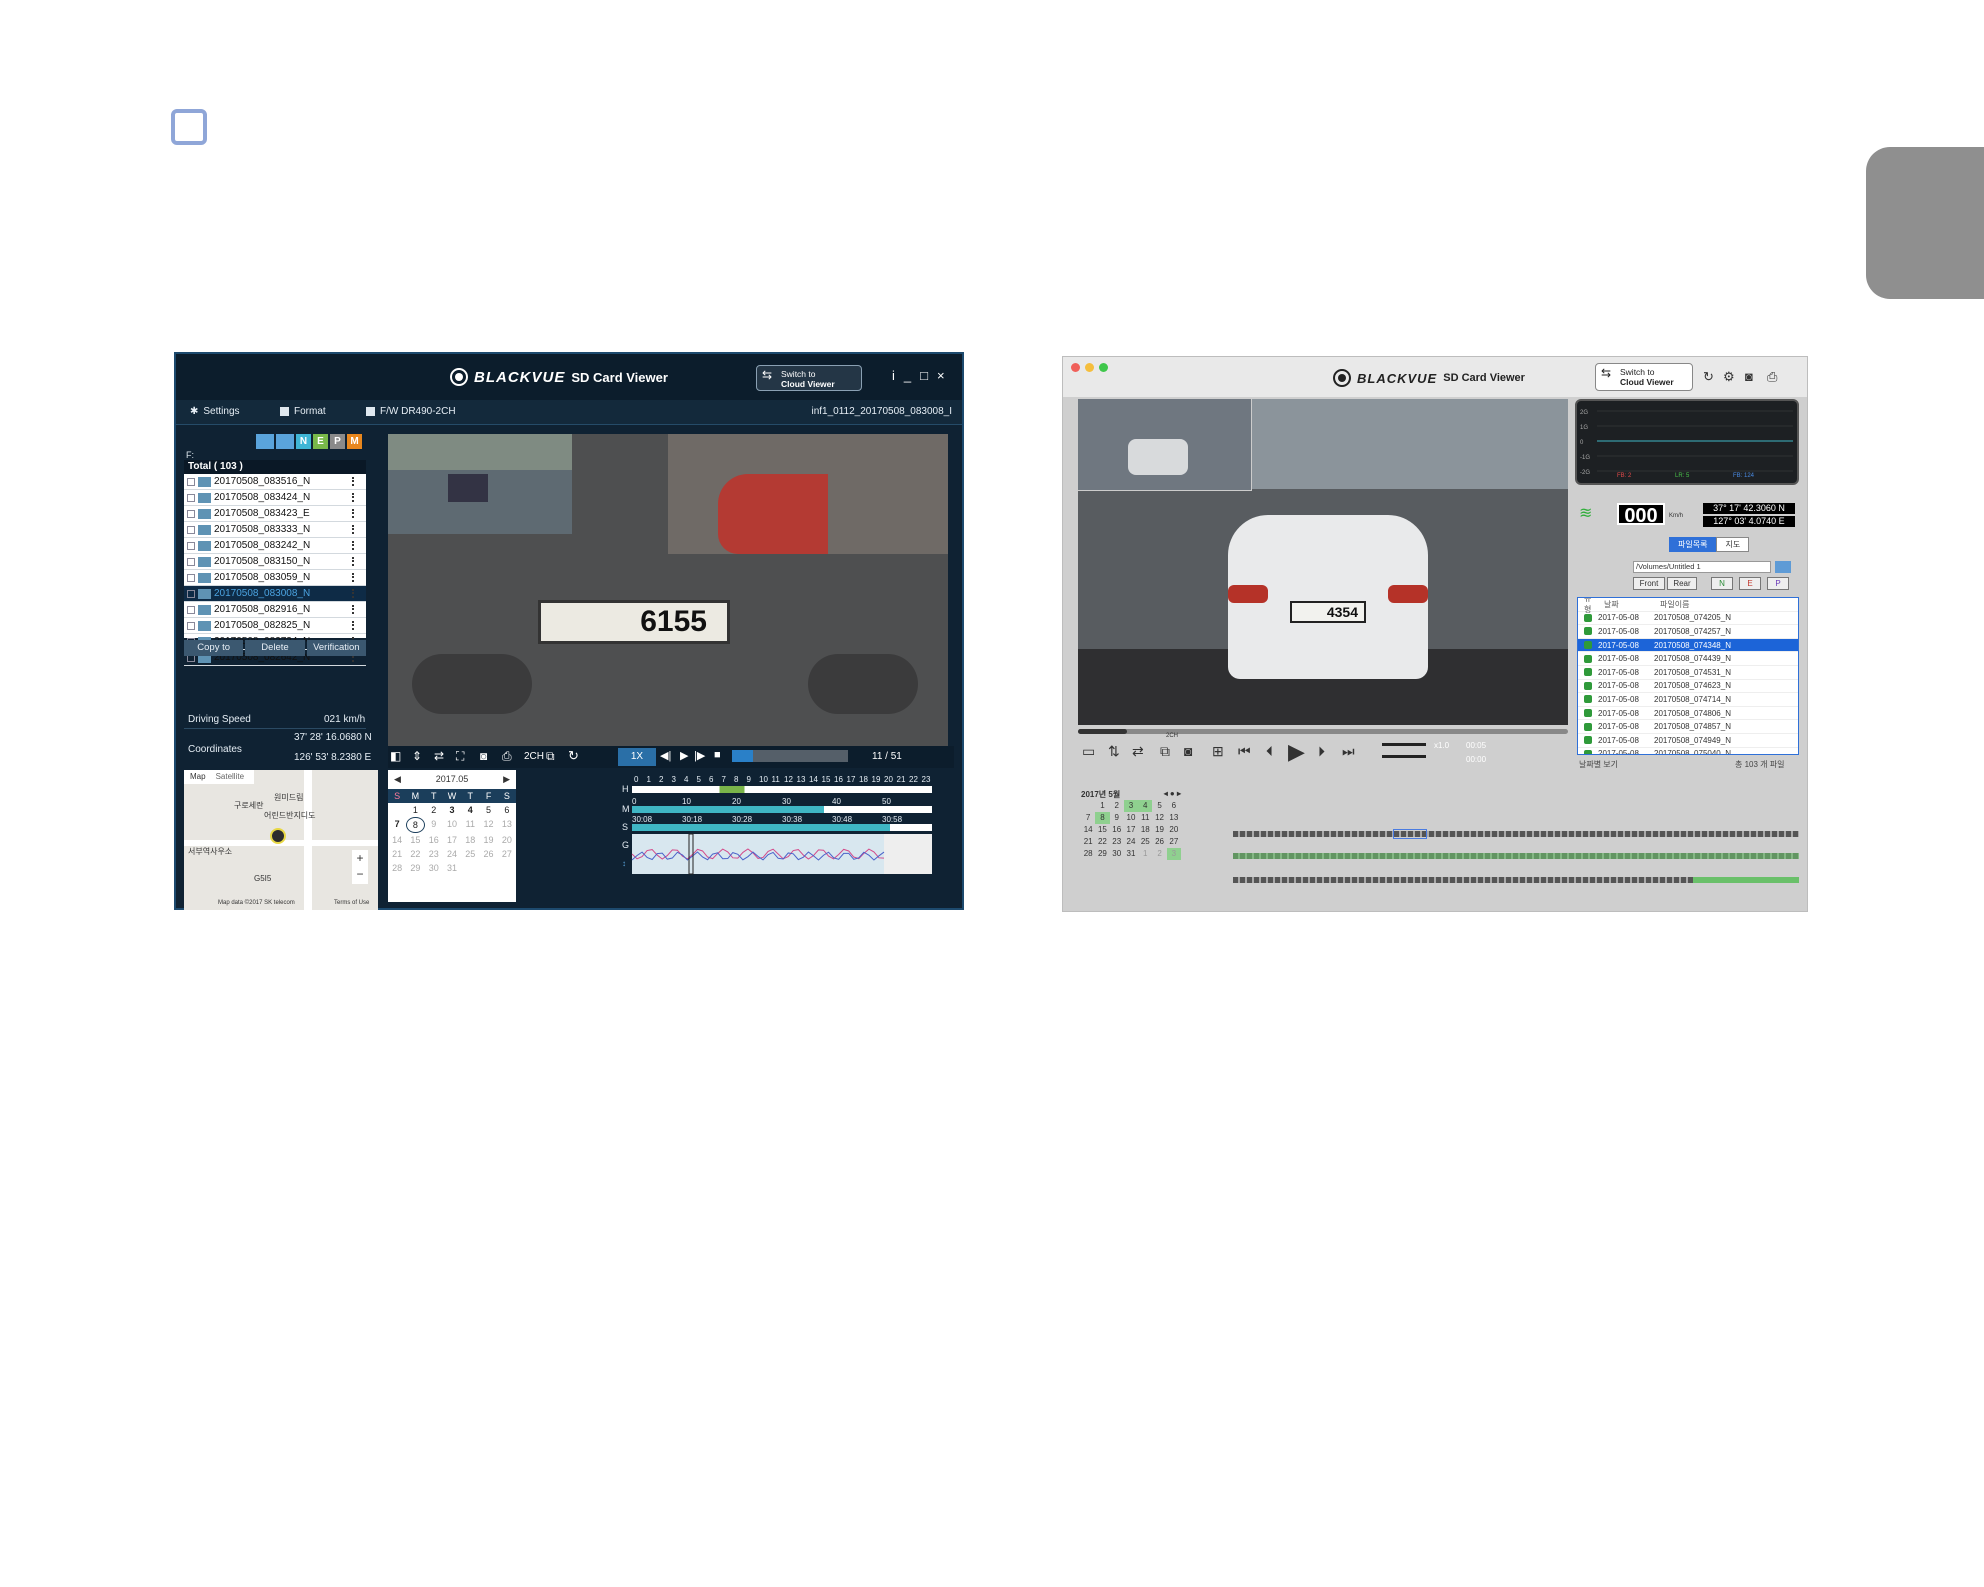 This screenshot has width=1984, height=1587. Describe the element at coordinates (303, 411) in the screenshot. I see `format-button: Format` at that location.